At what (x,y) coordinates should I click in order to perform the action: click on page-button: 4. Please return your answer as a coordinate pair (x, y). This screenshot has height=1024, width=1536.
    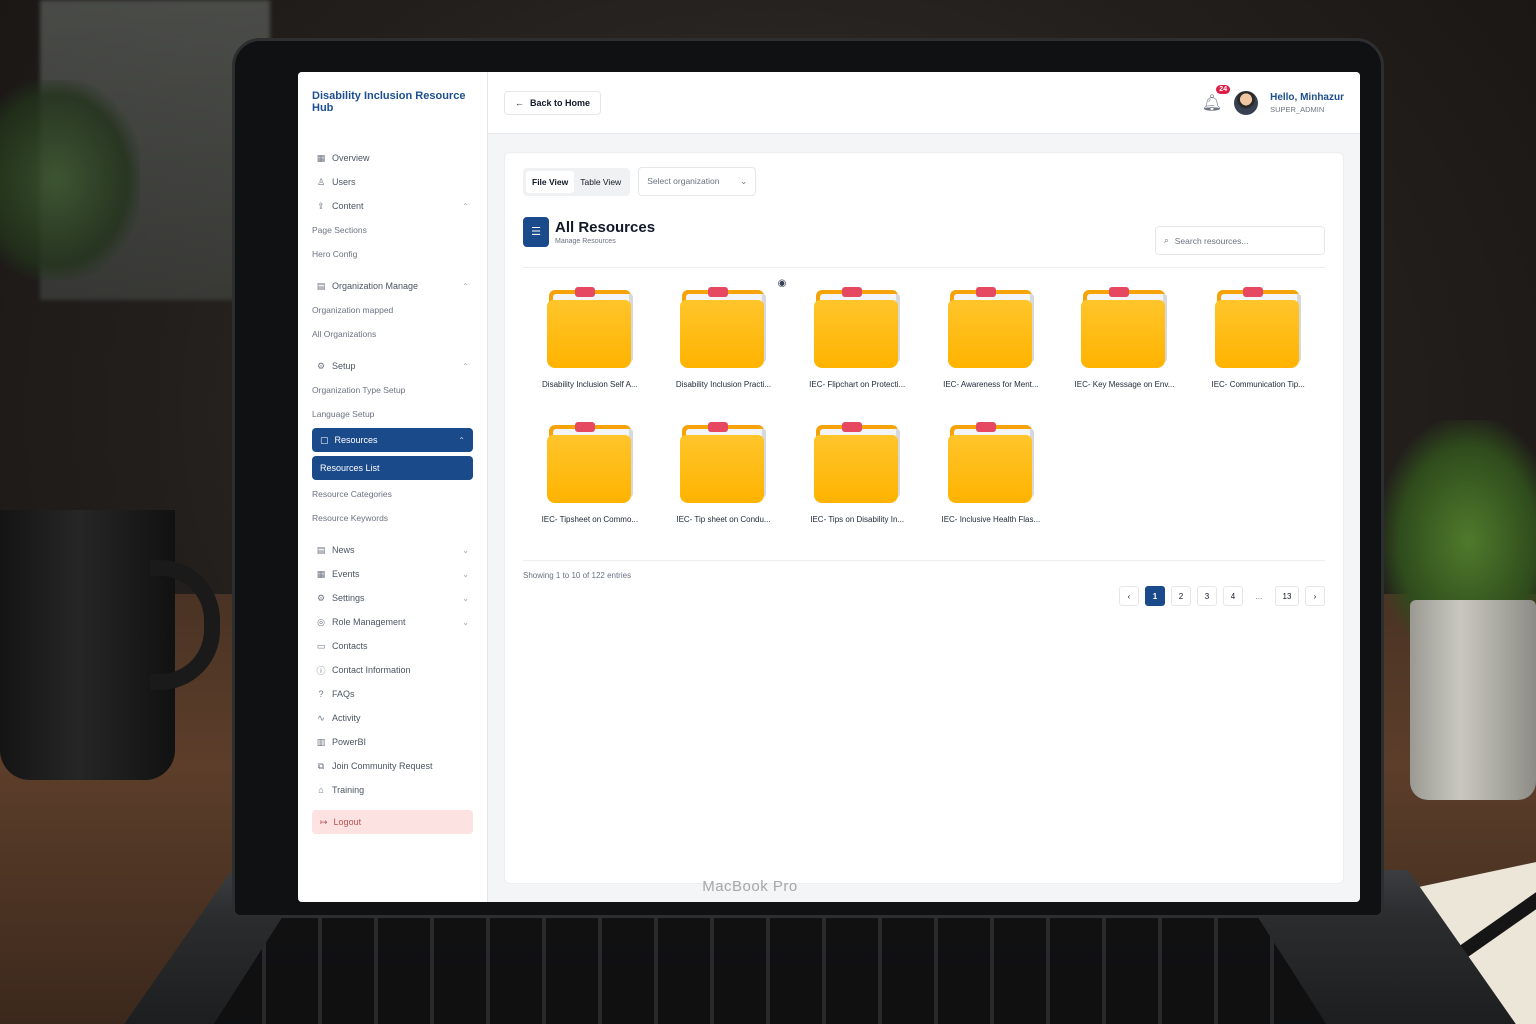
    Looking at the image, I should click on (1233, 596).